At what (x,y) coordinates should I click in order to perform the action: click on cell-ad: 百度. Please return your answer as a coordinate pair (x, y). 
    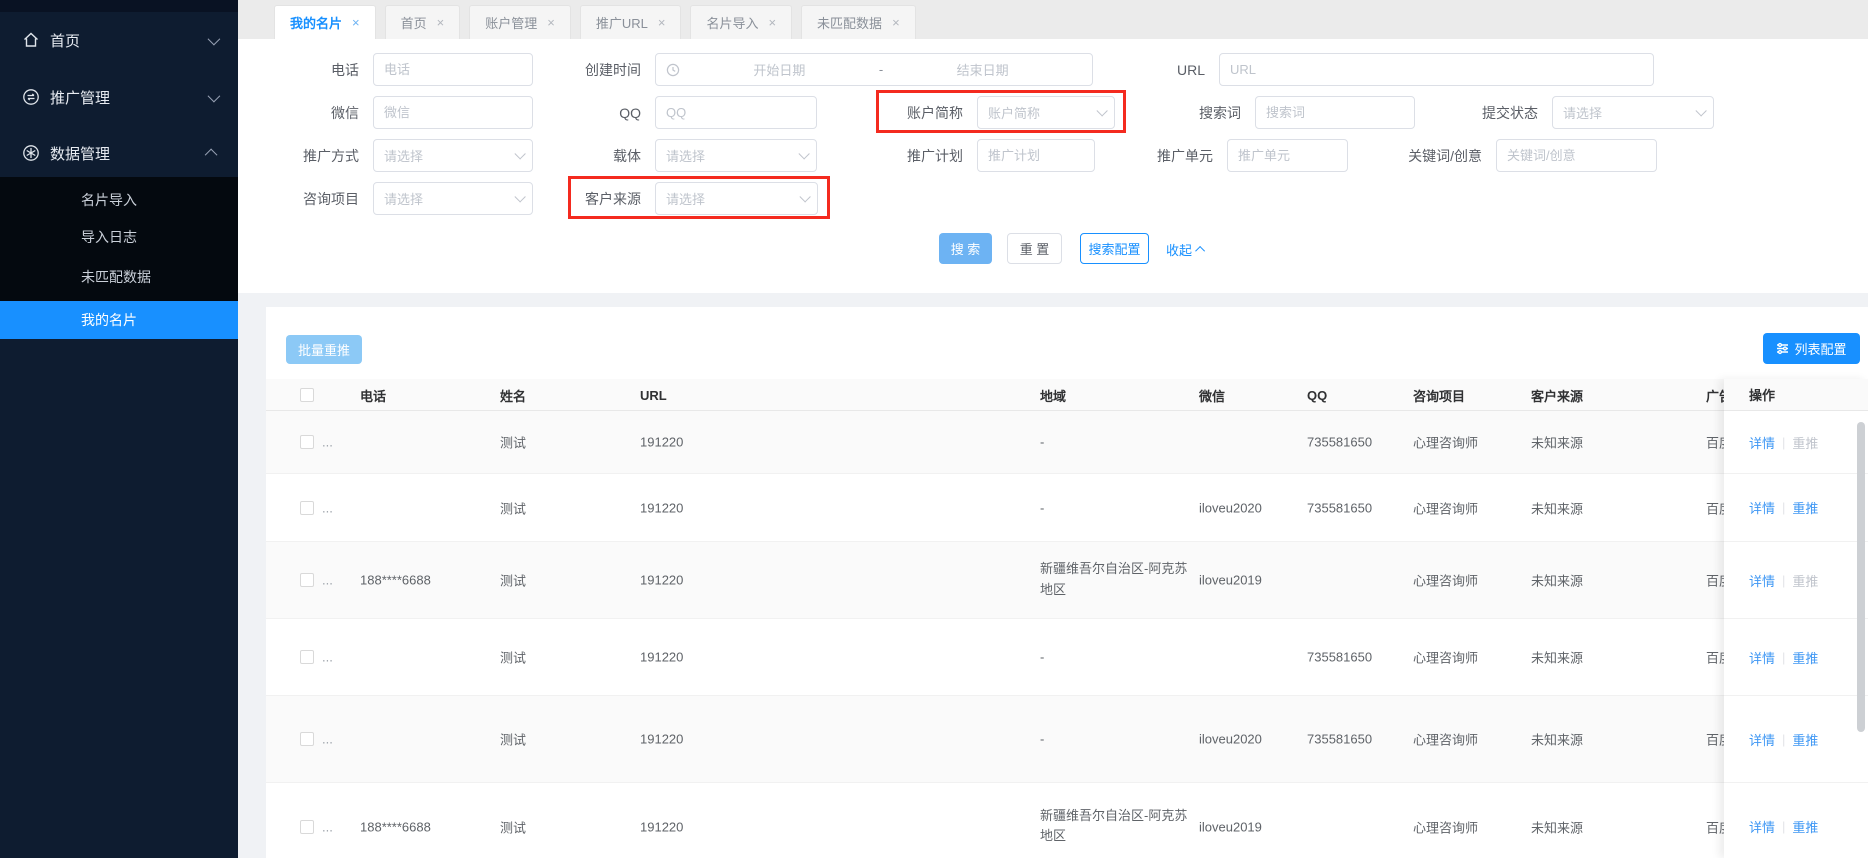
    Looking at the image, I should click on (1715, 581).